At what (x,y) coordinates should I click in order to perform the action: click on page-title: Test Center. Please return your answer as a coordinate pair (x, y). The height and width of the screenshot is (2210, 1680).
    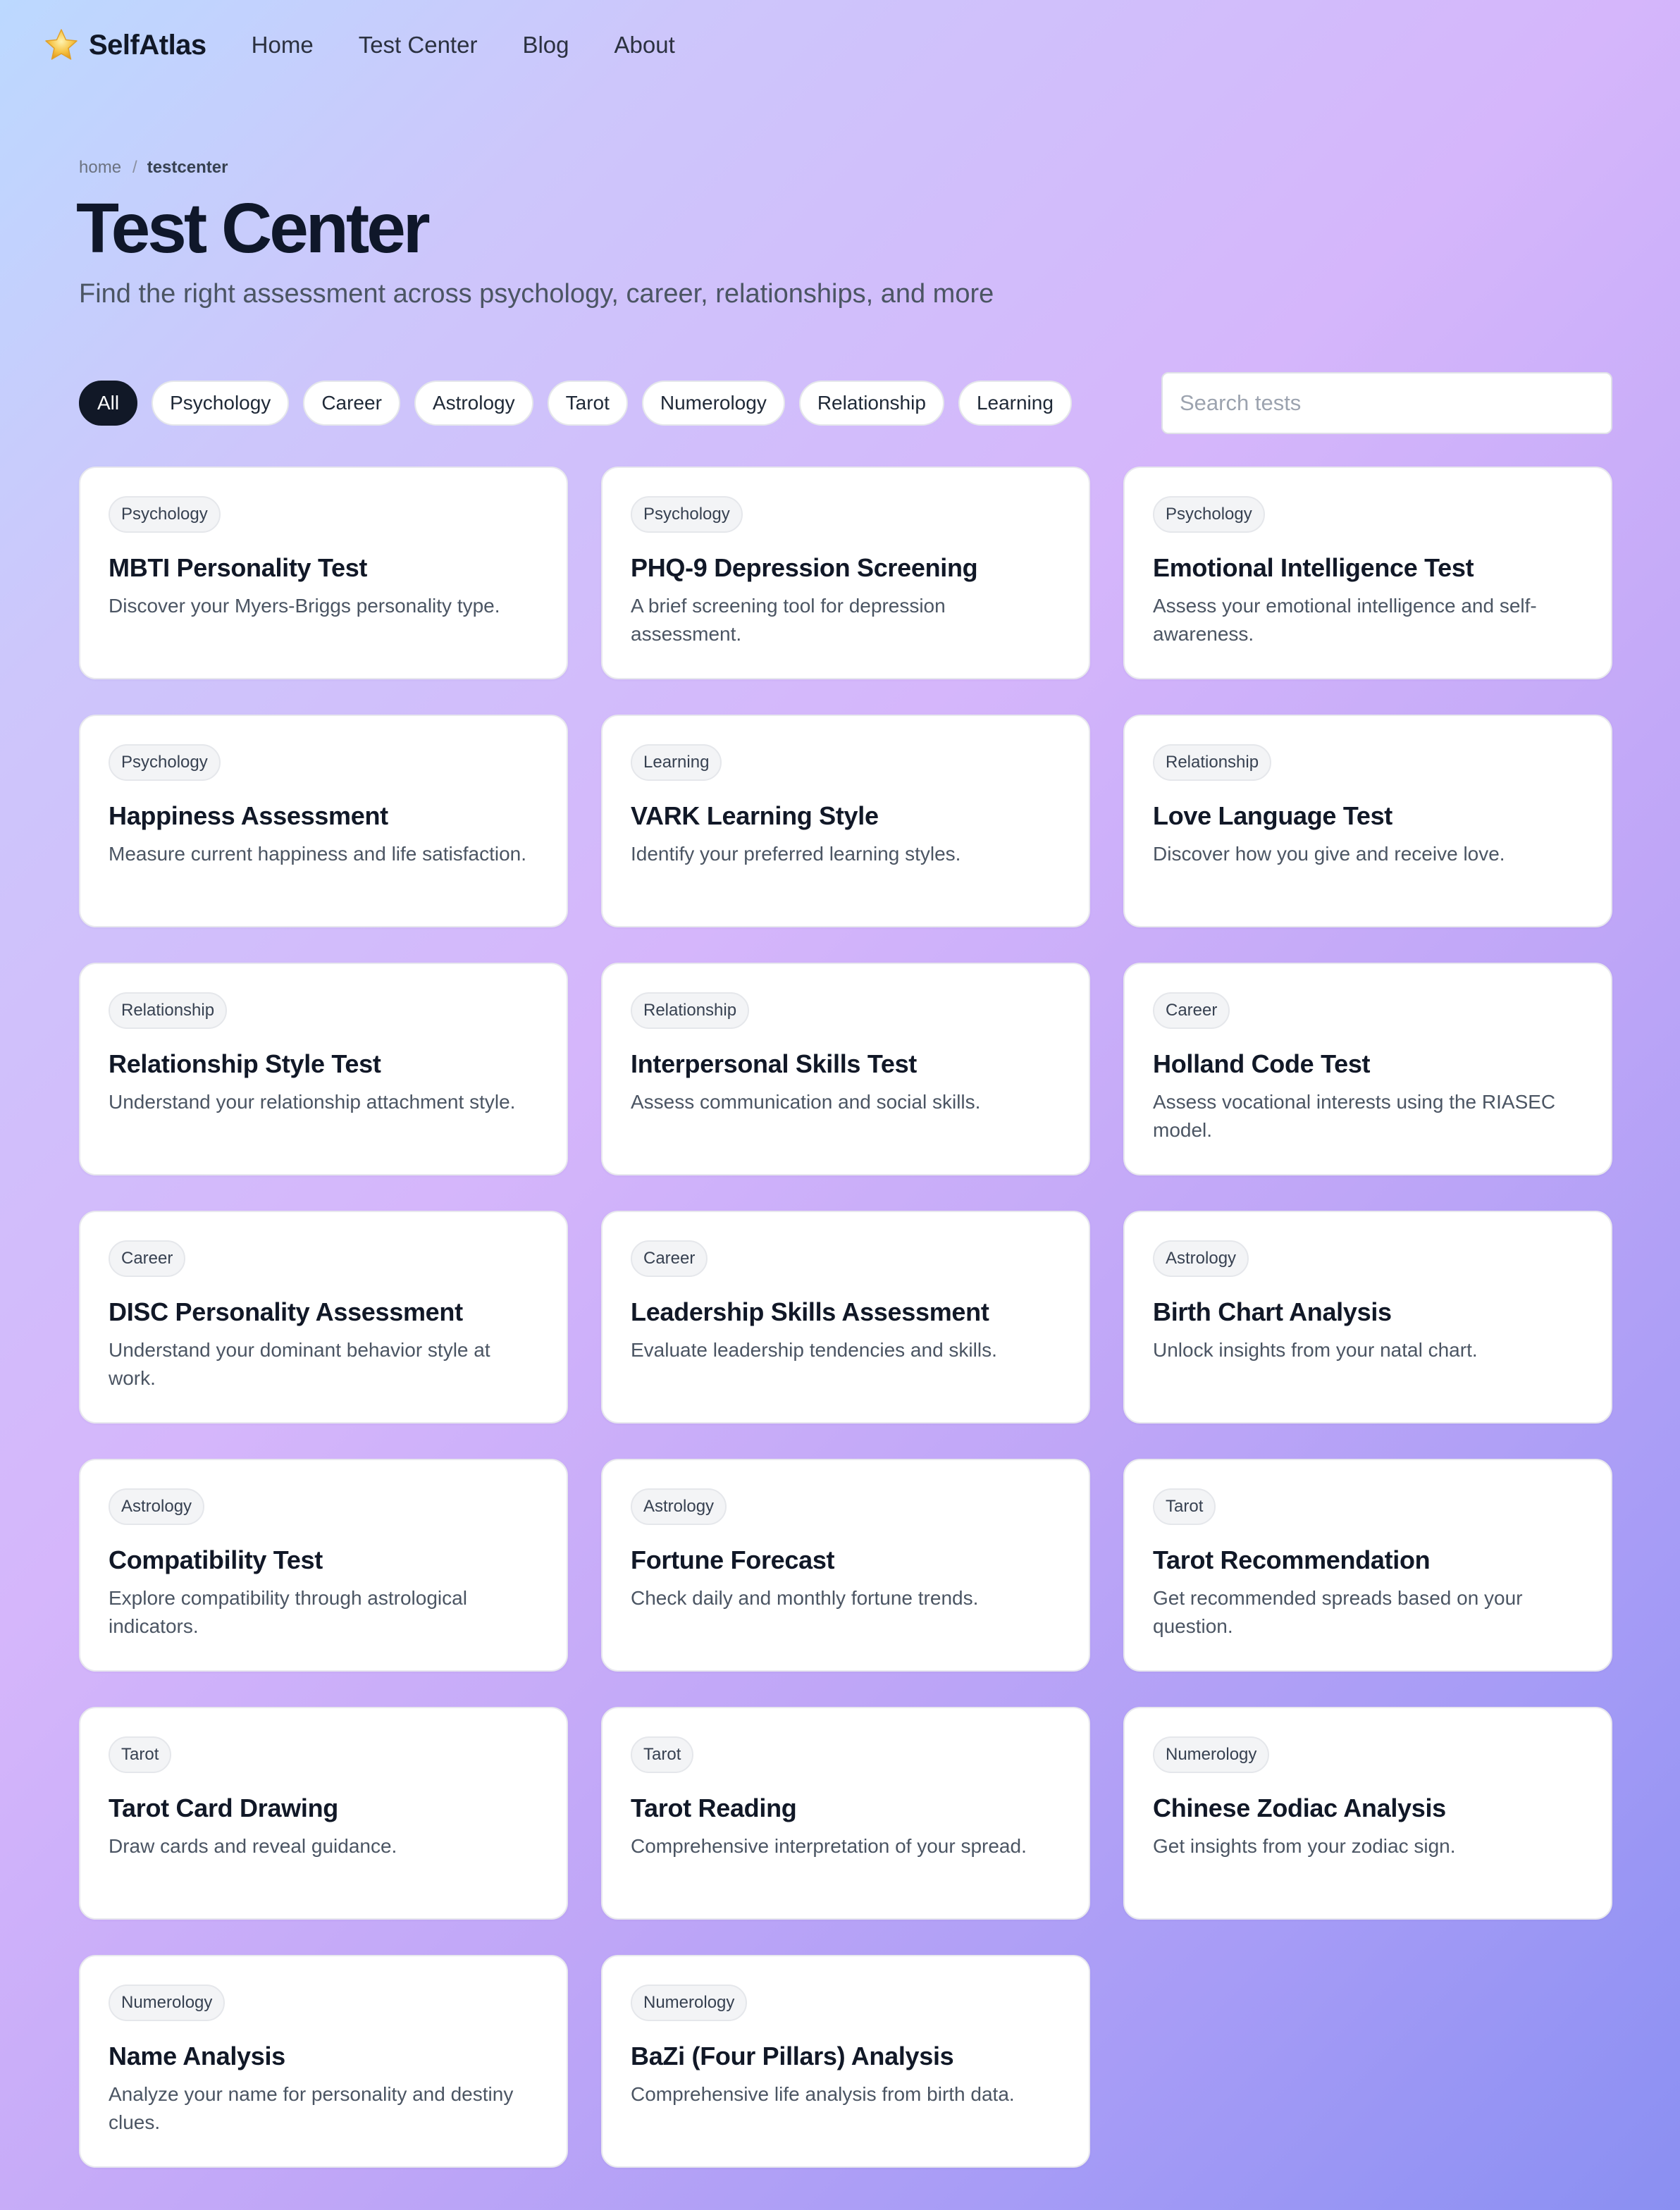
    Looking at the image, I should click on (253, 229).